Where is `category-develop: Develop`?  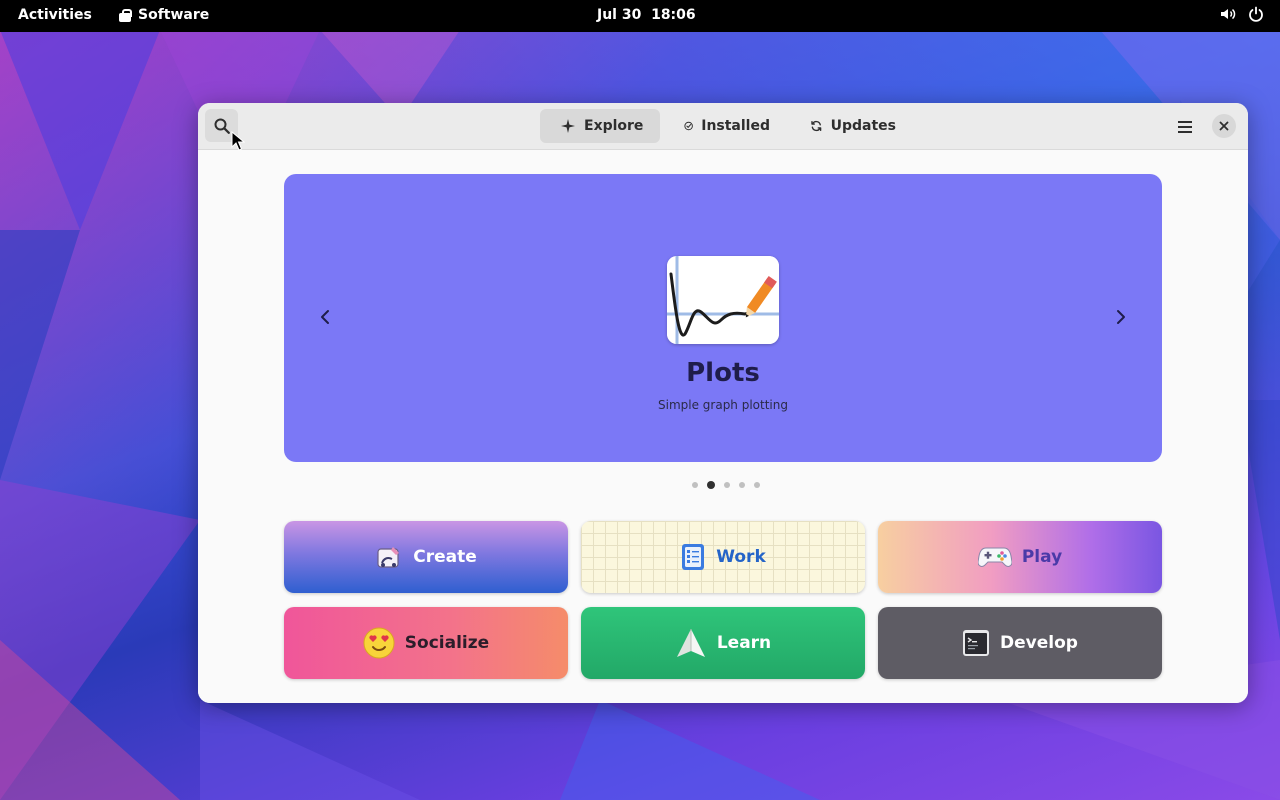 category-develop: Develop is located at coordinates (1020, 643).